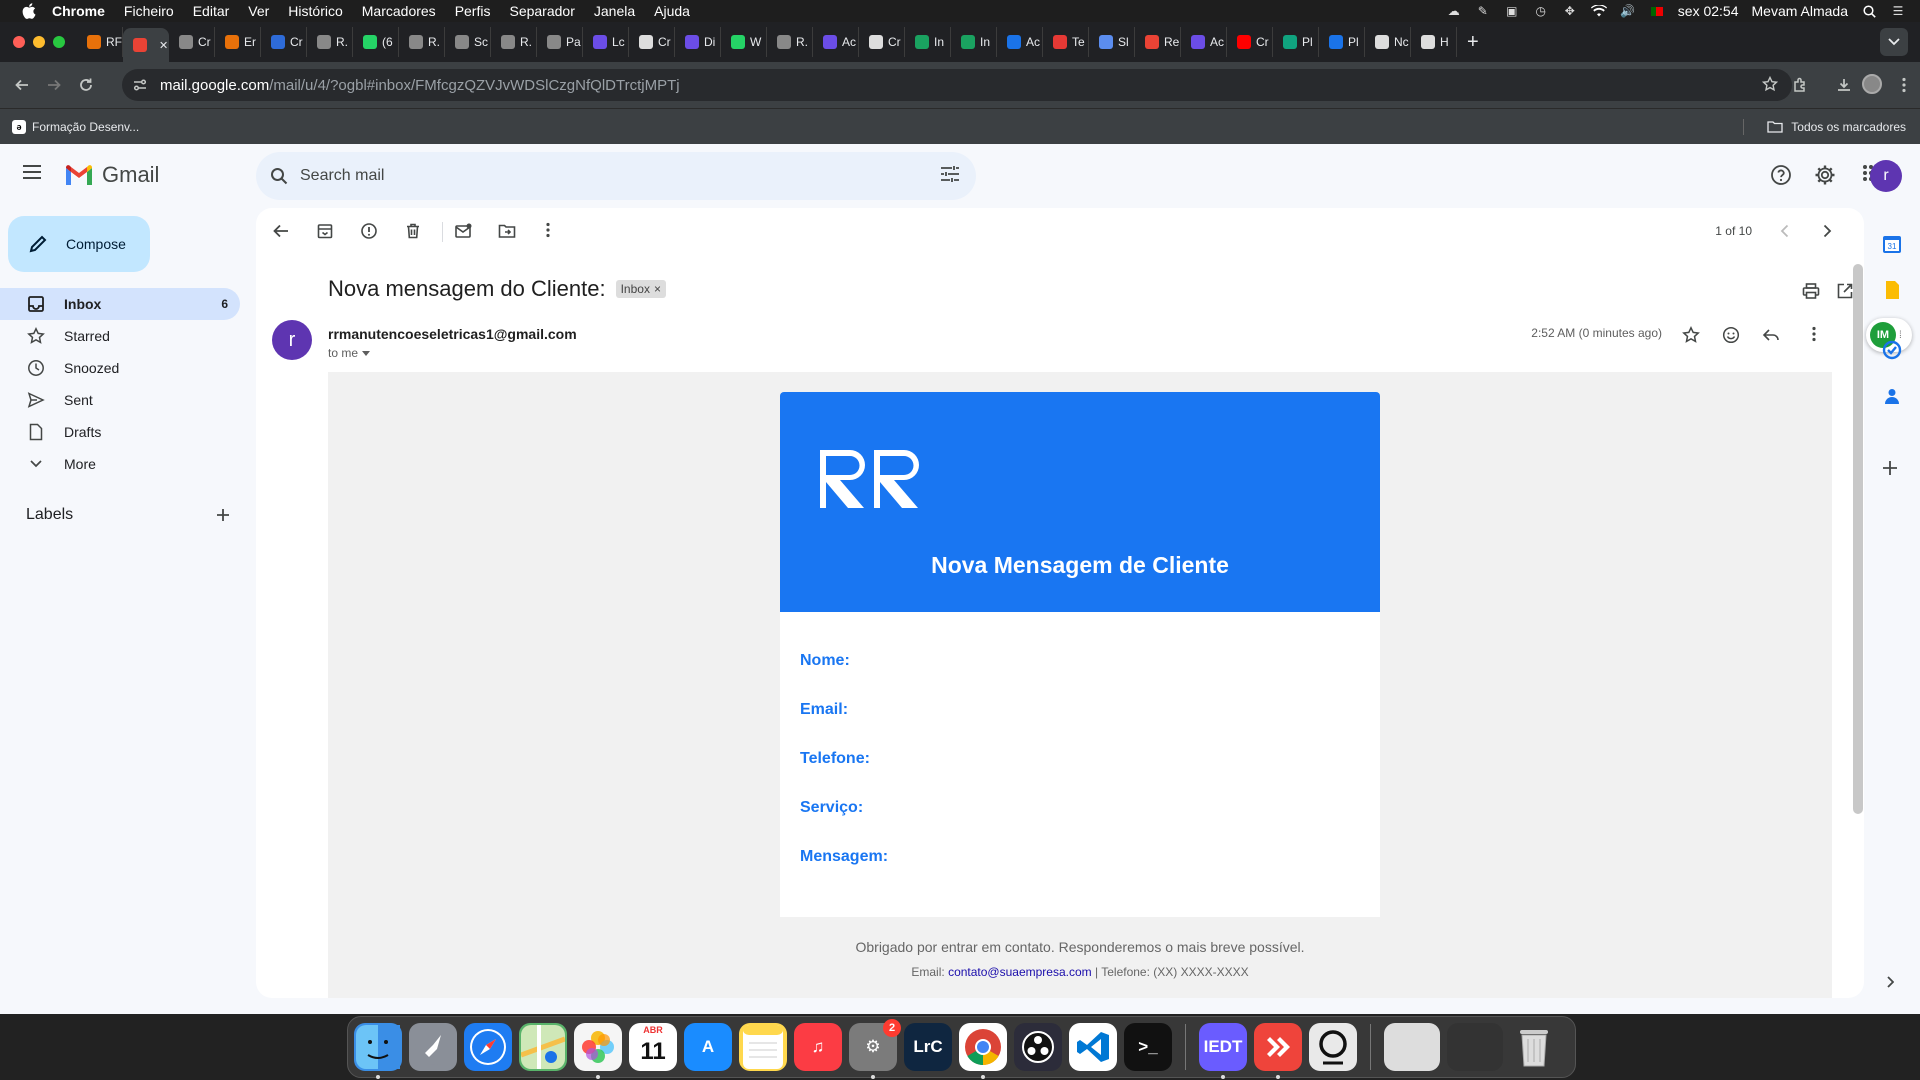  What do you see at coordinates (1038, 1047) in the screenshot?
I see `obs-icon` at bounding box center [1038, 1047].